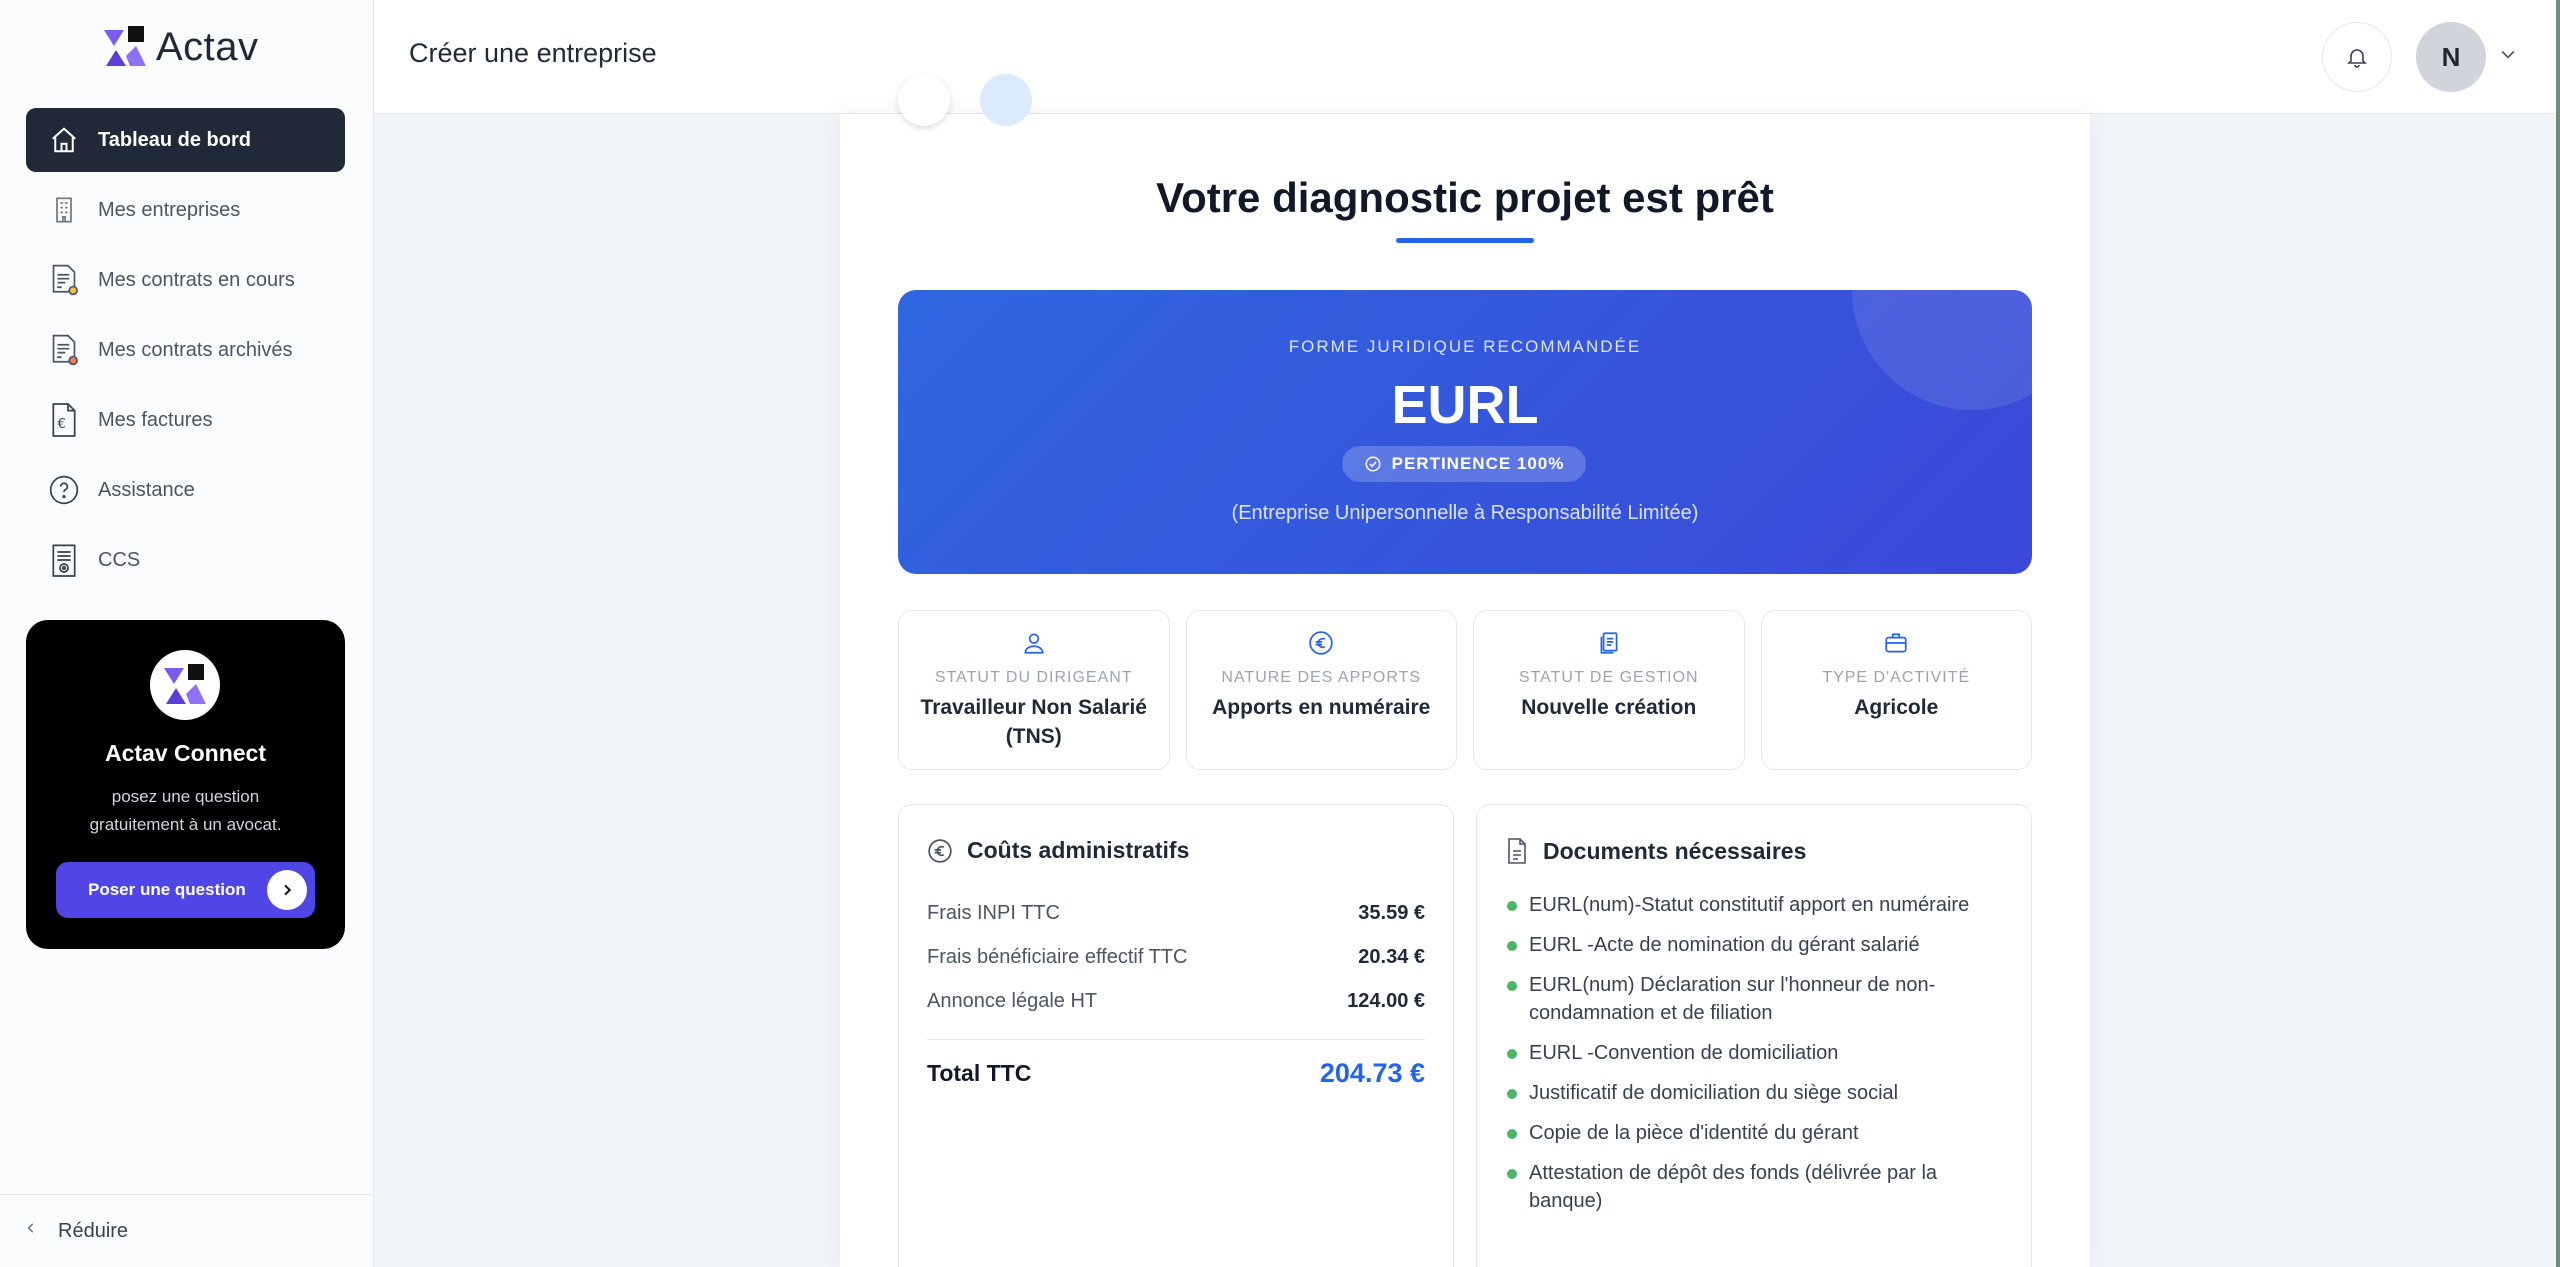  What do you see at coordinates (1012, 1000) in the screenshot?
I see `cost-label: Annonce légale HT` at bounding box center [1012, 1000].